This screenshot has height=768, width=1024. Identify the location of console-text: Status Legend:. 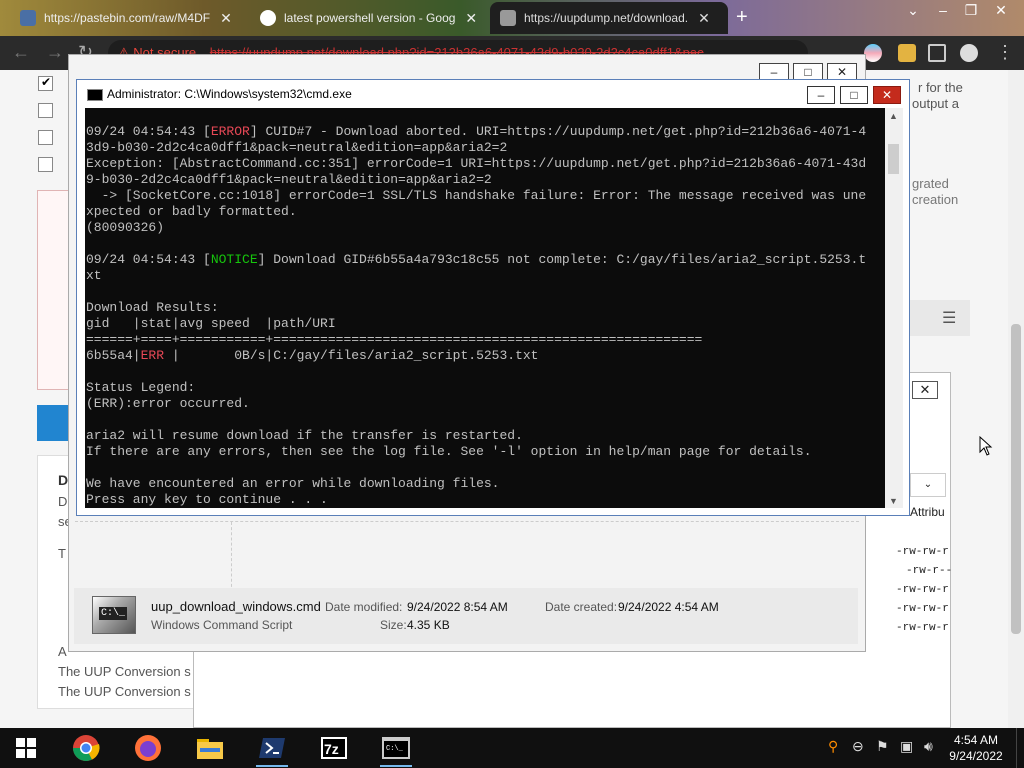
(141, 387).